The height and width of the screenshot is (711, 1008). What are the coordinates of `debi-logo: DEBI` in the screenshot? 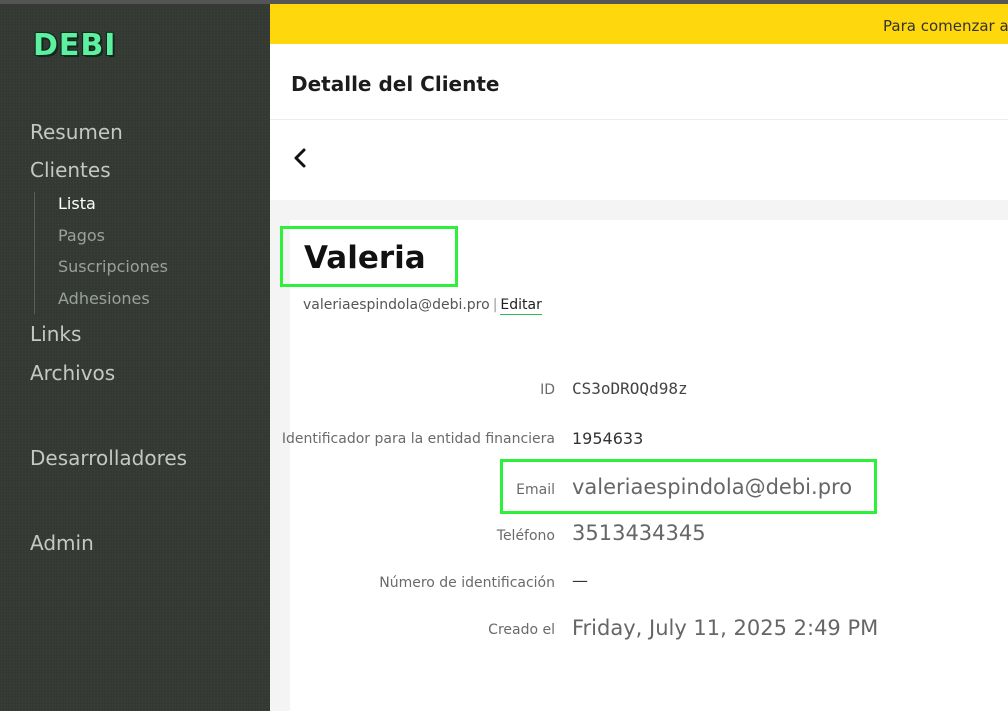 It's located at (74, 45).